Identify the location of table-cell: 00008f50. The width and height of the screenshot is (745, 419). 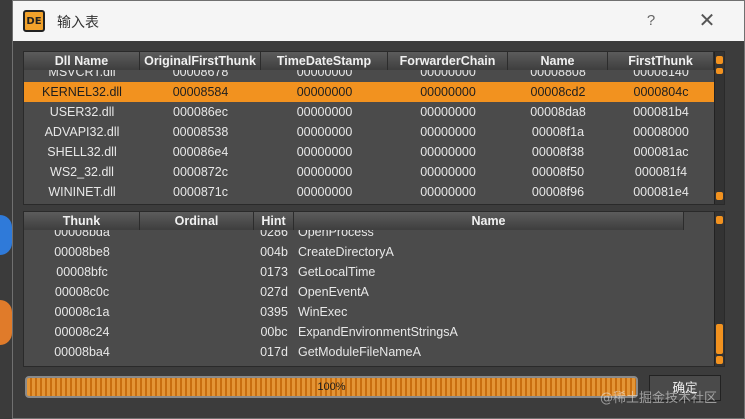
(558, 172).